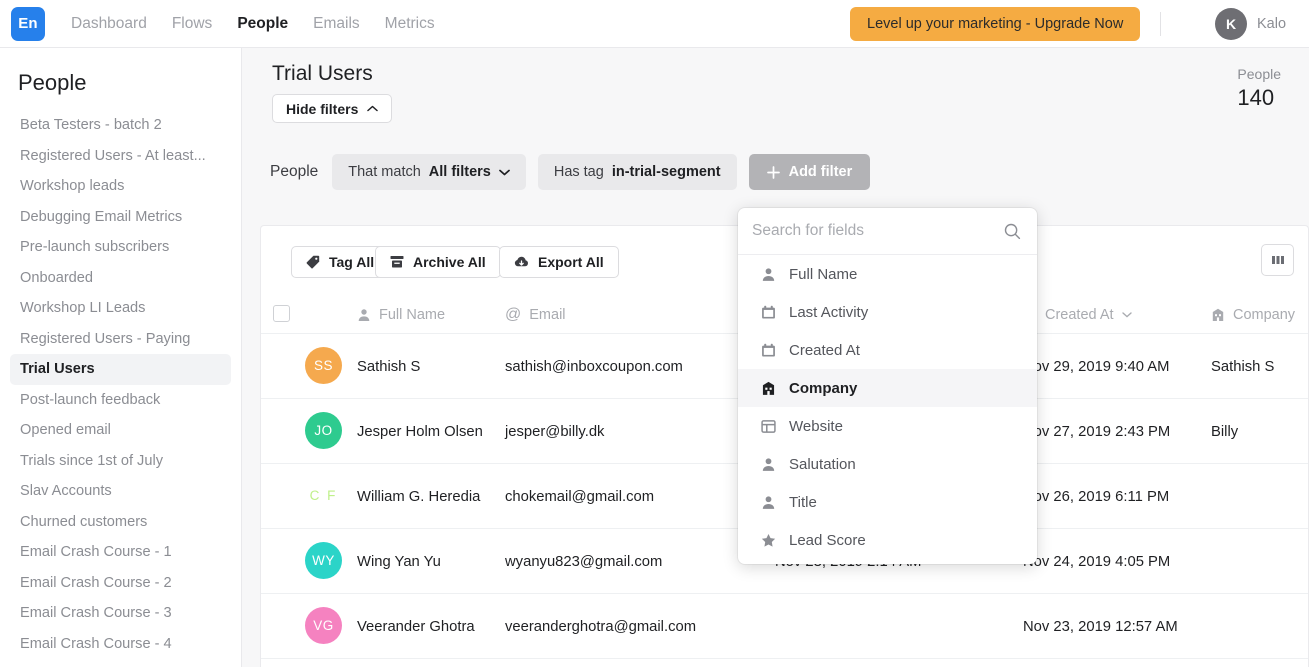 This screenshot has height=667, width=1309. Describe the element at coordinates (887, 502) in the screenshot. I see `field-option-title: Title` at that location.